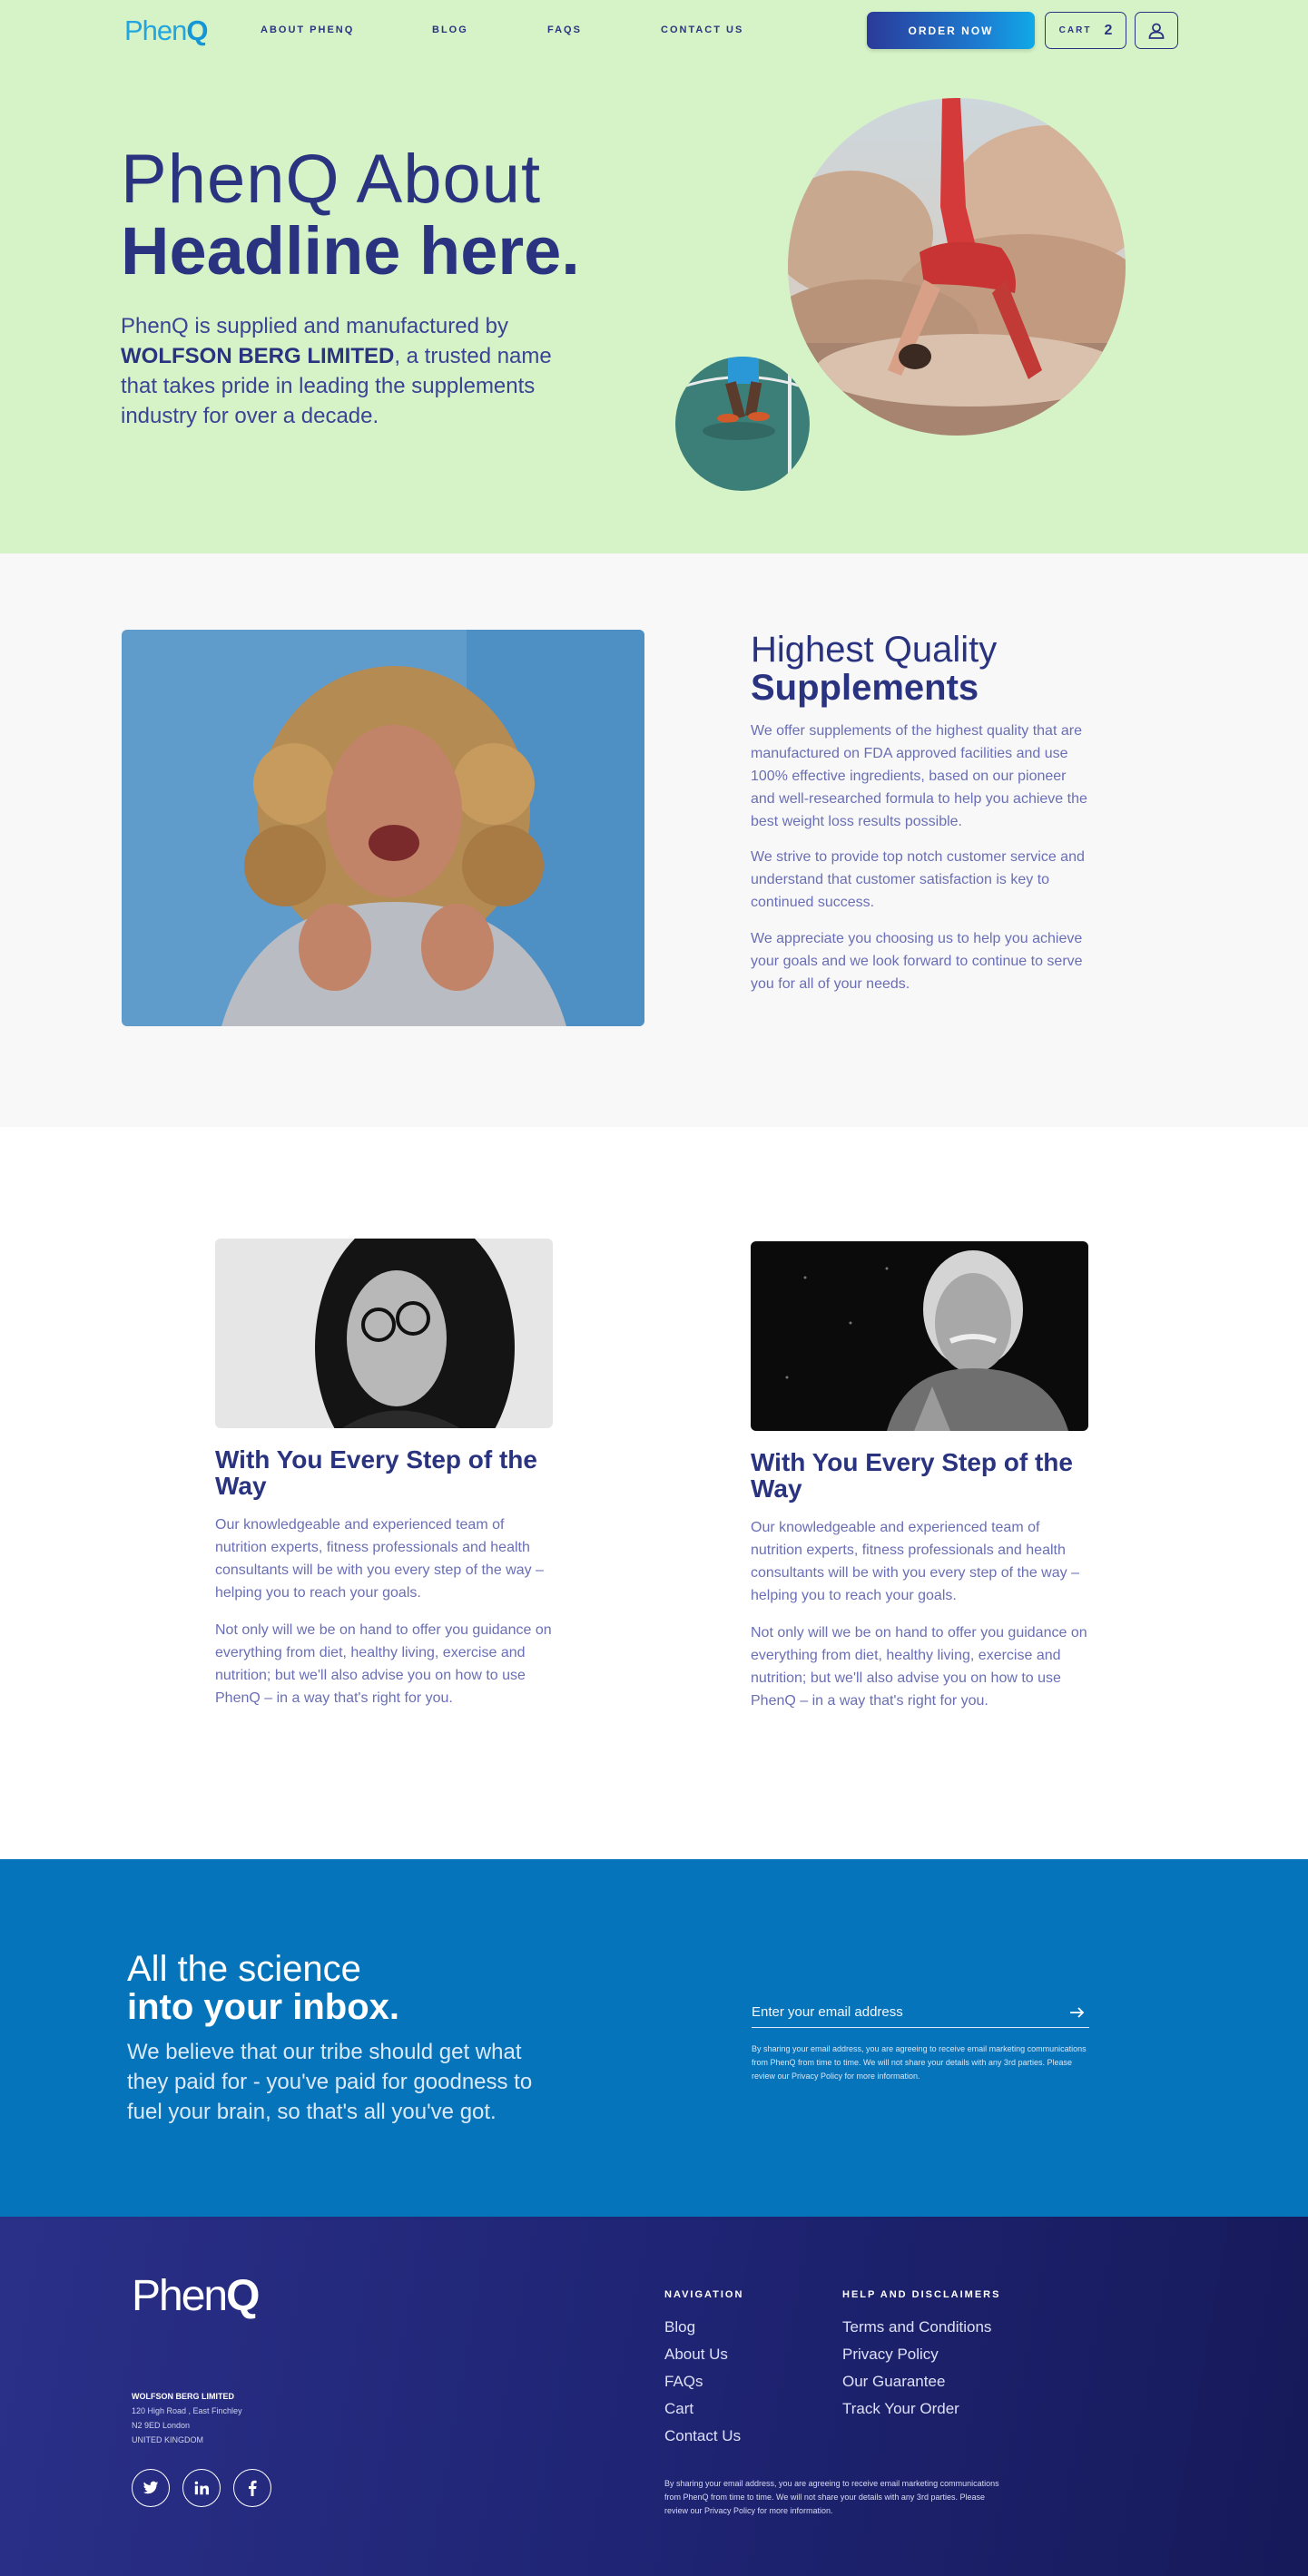 Image resolution: width=1308 pixels, height=2576 pixels. What do you see at coordinates (921, 2294) in the screenshot?
I see `footer-help-heading: HELP AND DISCLAIMERS` at bounding box center [921, 2294].